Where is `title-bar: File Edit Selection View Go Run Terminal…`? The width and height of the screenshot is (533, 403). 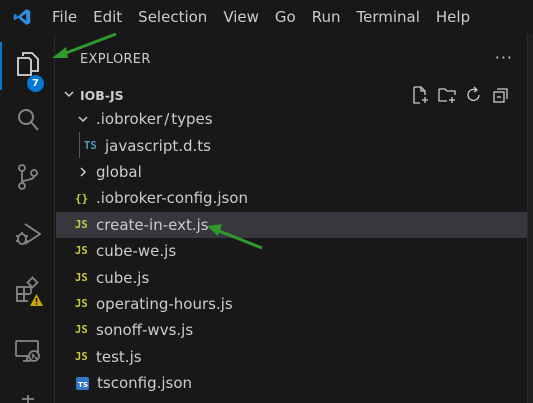 title-bar: File Edit Selection View Go Run Terminal… is located at coordinates (266, 17).